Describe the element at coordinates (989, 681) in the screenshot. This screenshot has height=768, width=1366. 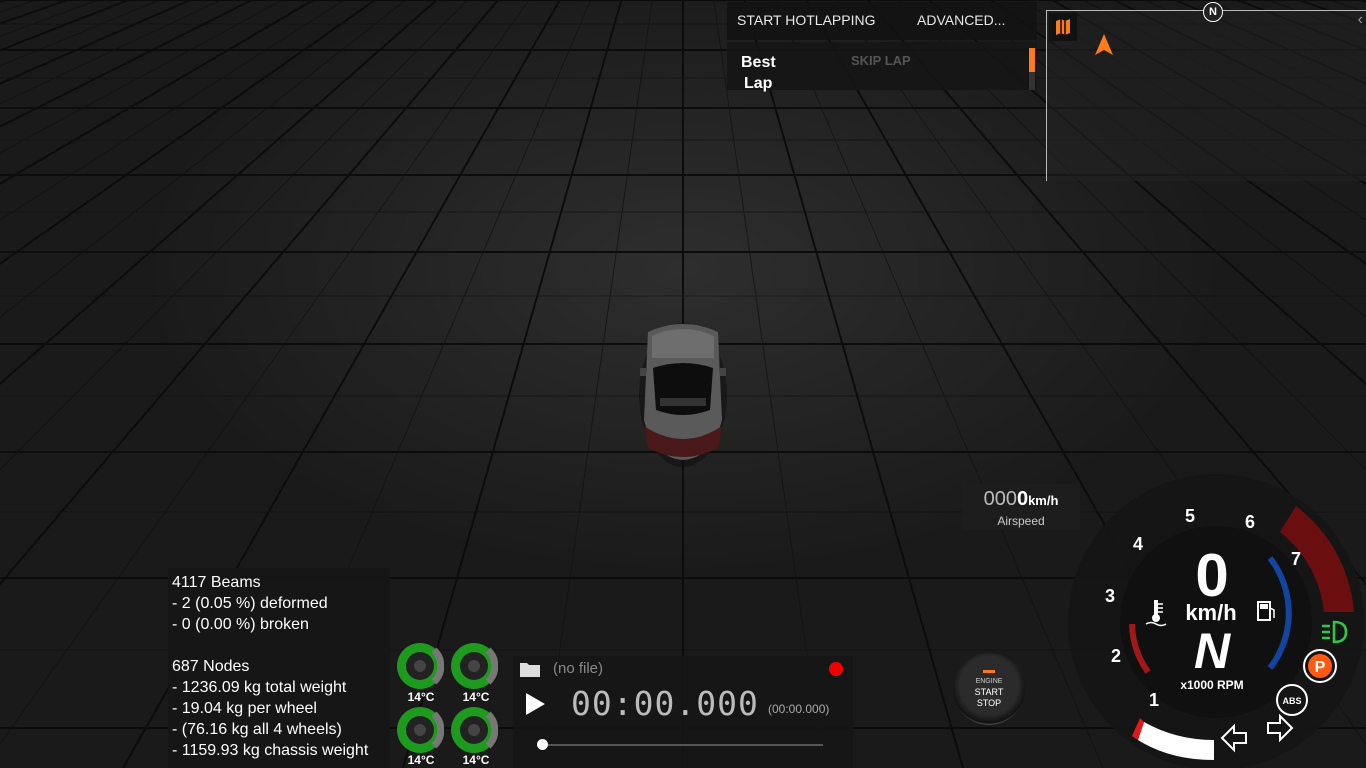
I see `engine-label: ENGINE` at that location.